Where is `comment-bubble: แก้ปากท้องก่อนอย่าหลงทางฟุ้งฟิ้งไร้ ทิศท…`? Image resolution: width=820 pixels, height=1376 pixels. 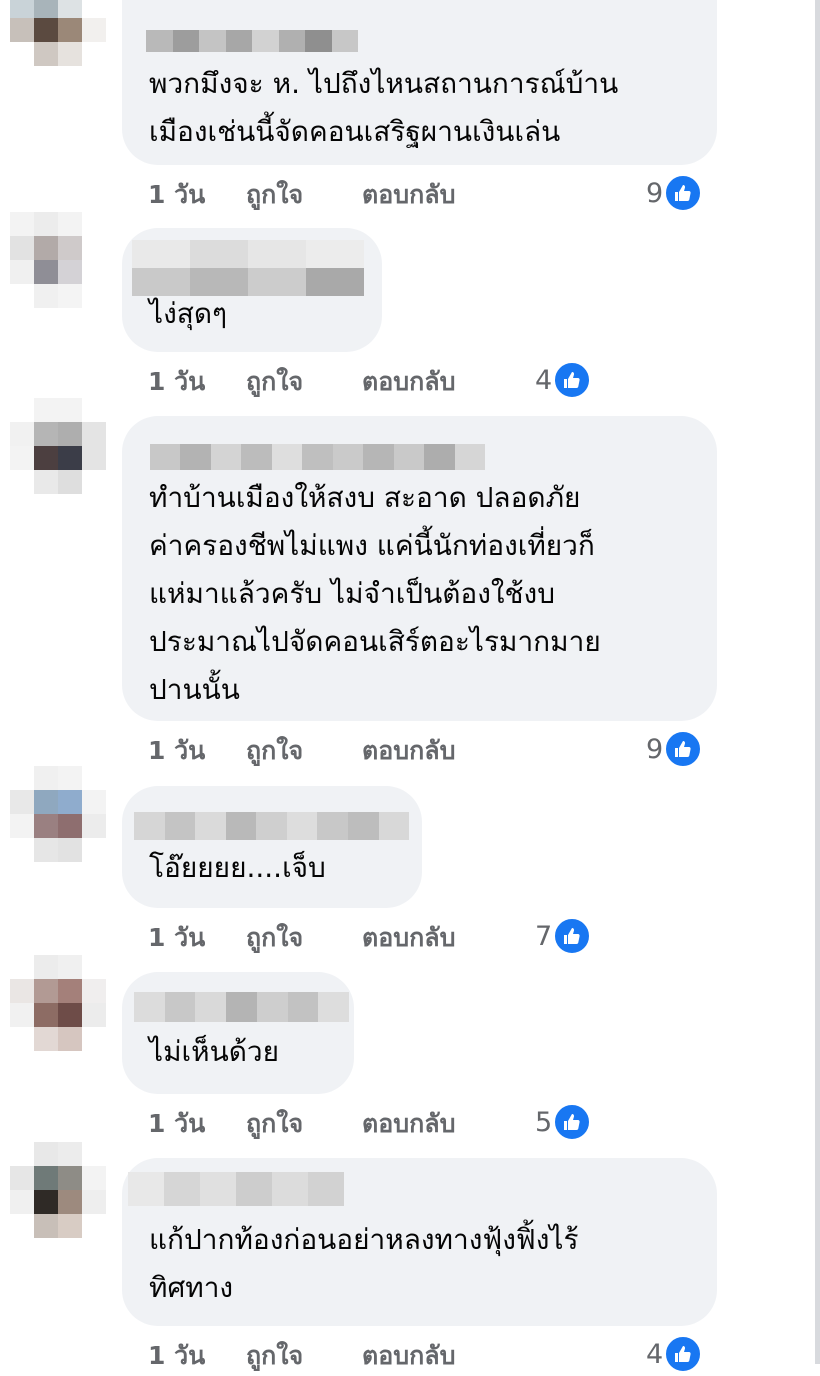 comment-bubble: แก้ปากท้องก่อนอย่าหลงทางฟุ้งฟิ้งไร้ ทิศท… is located at coordinates (419, 1242).